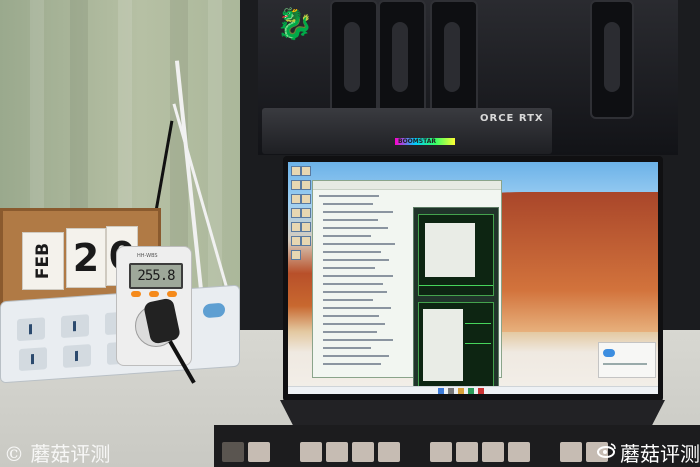  What do you see at coordinates (451, 391) in the screenshot?
I see `search-icon` at bounding box center [451, 391].